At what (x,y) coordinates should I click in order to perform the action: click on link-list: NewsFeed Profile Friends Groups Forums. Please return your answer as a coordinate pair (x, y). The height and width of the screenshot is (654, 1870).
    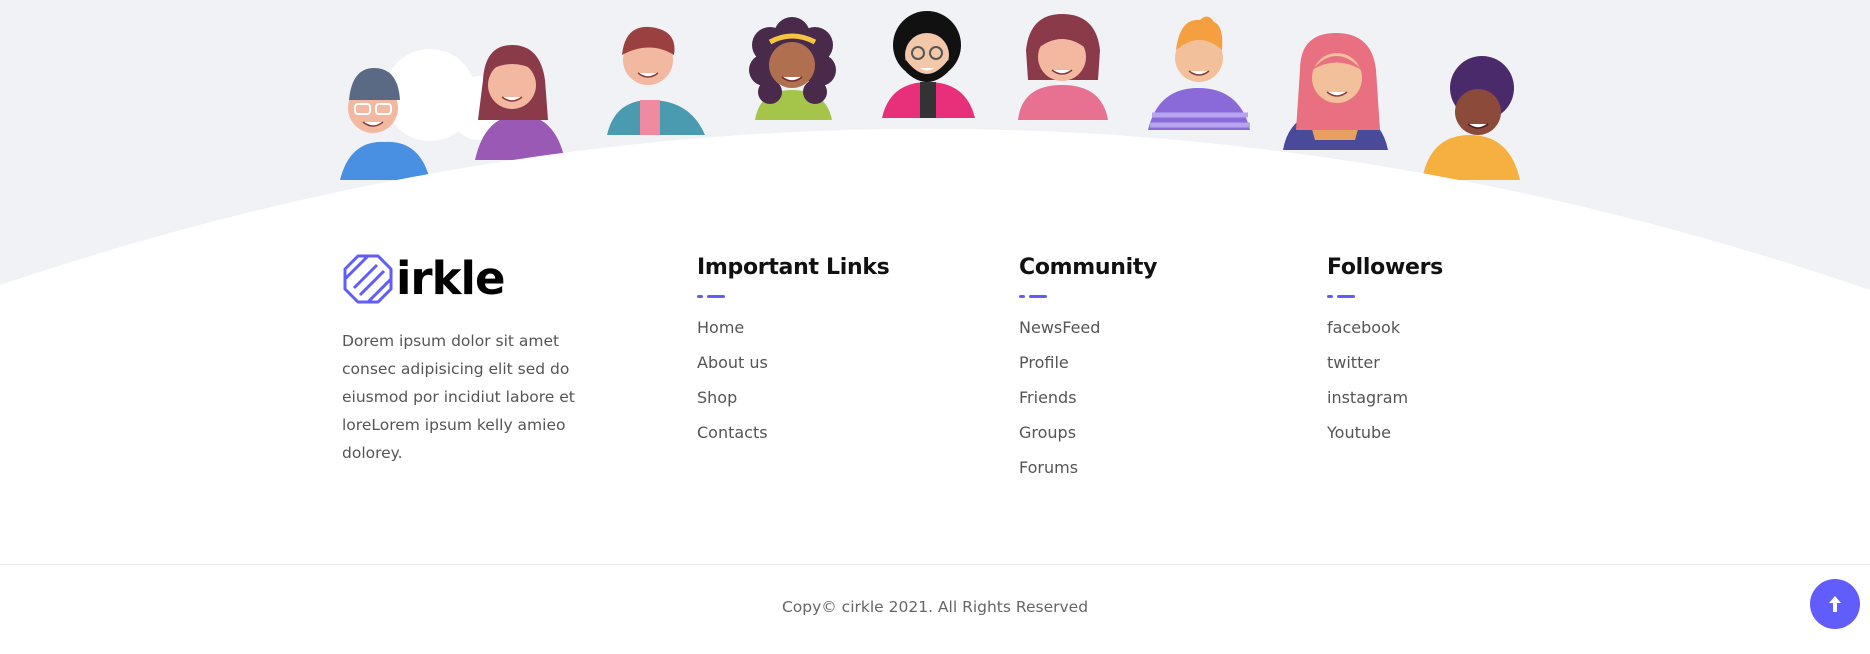
    Looking at the image, I should click on (1088, 405).